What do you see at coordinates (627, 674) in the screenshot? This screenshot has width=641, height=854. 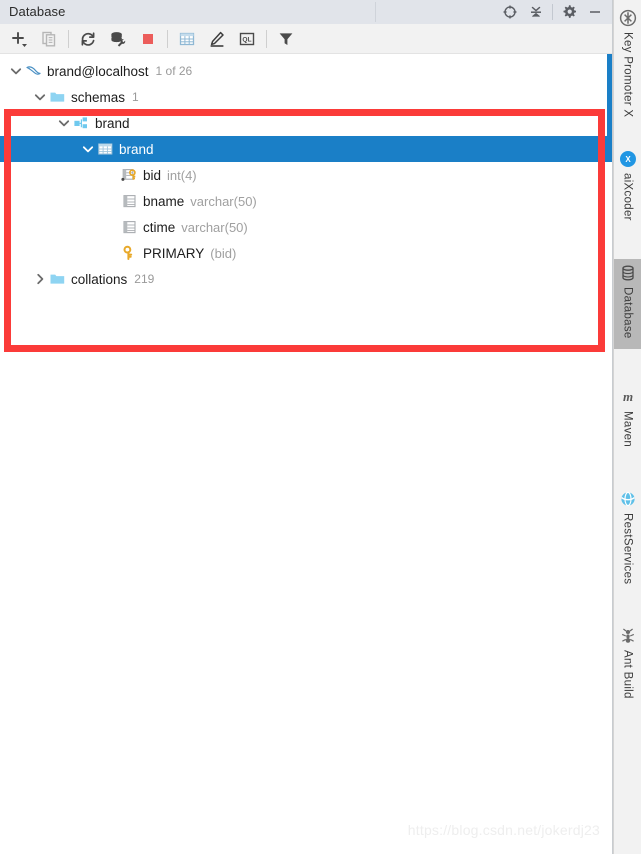 I see `sidebar-tab-label: Ant Build` at bounding box center [627, 674].